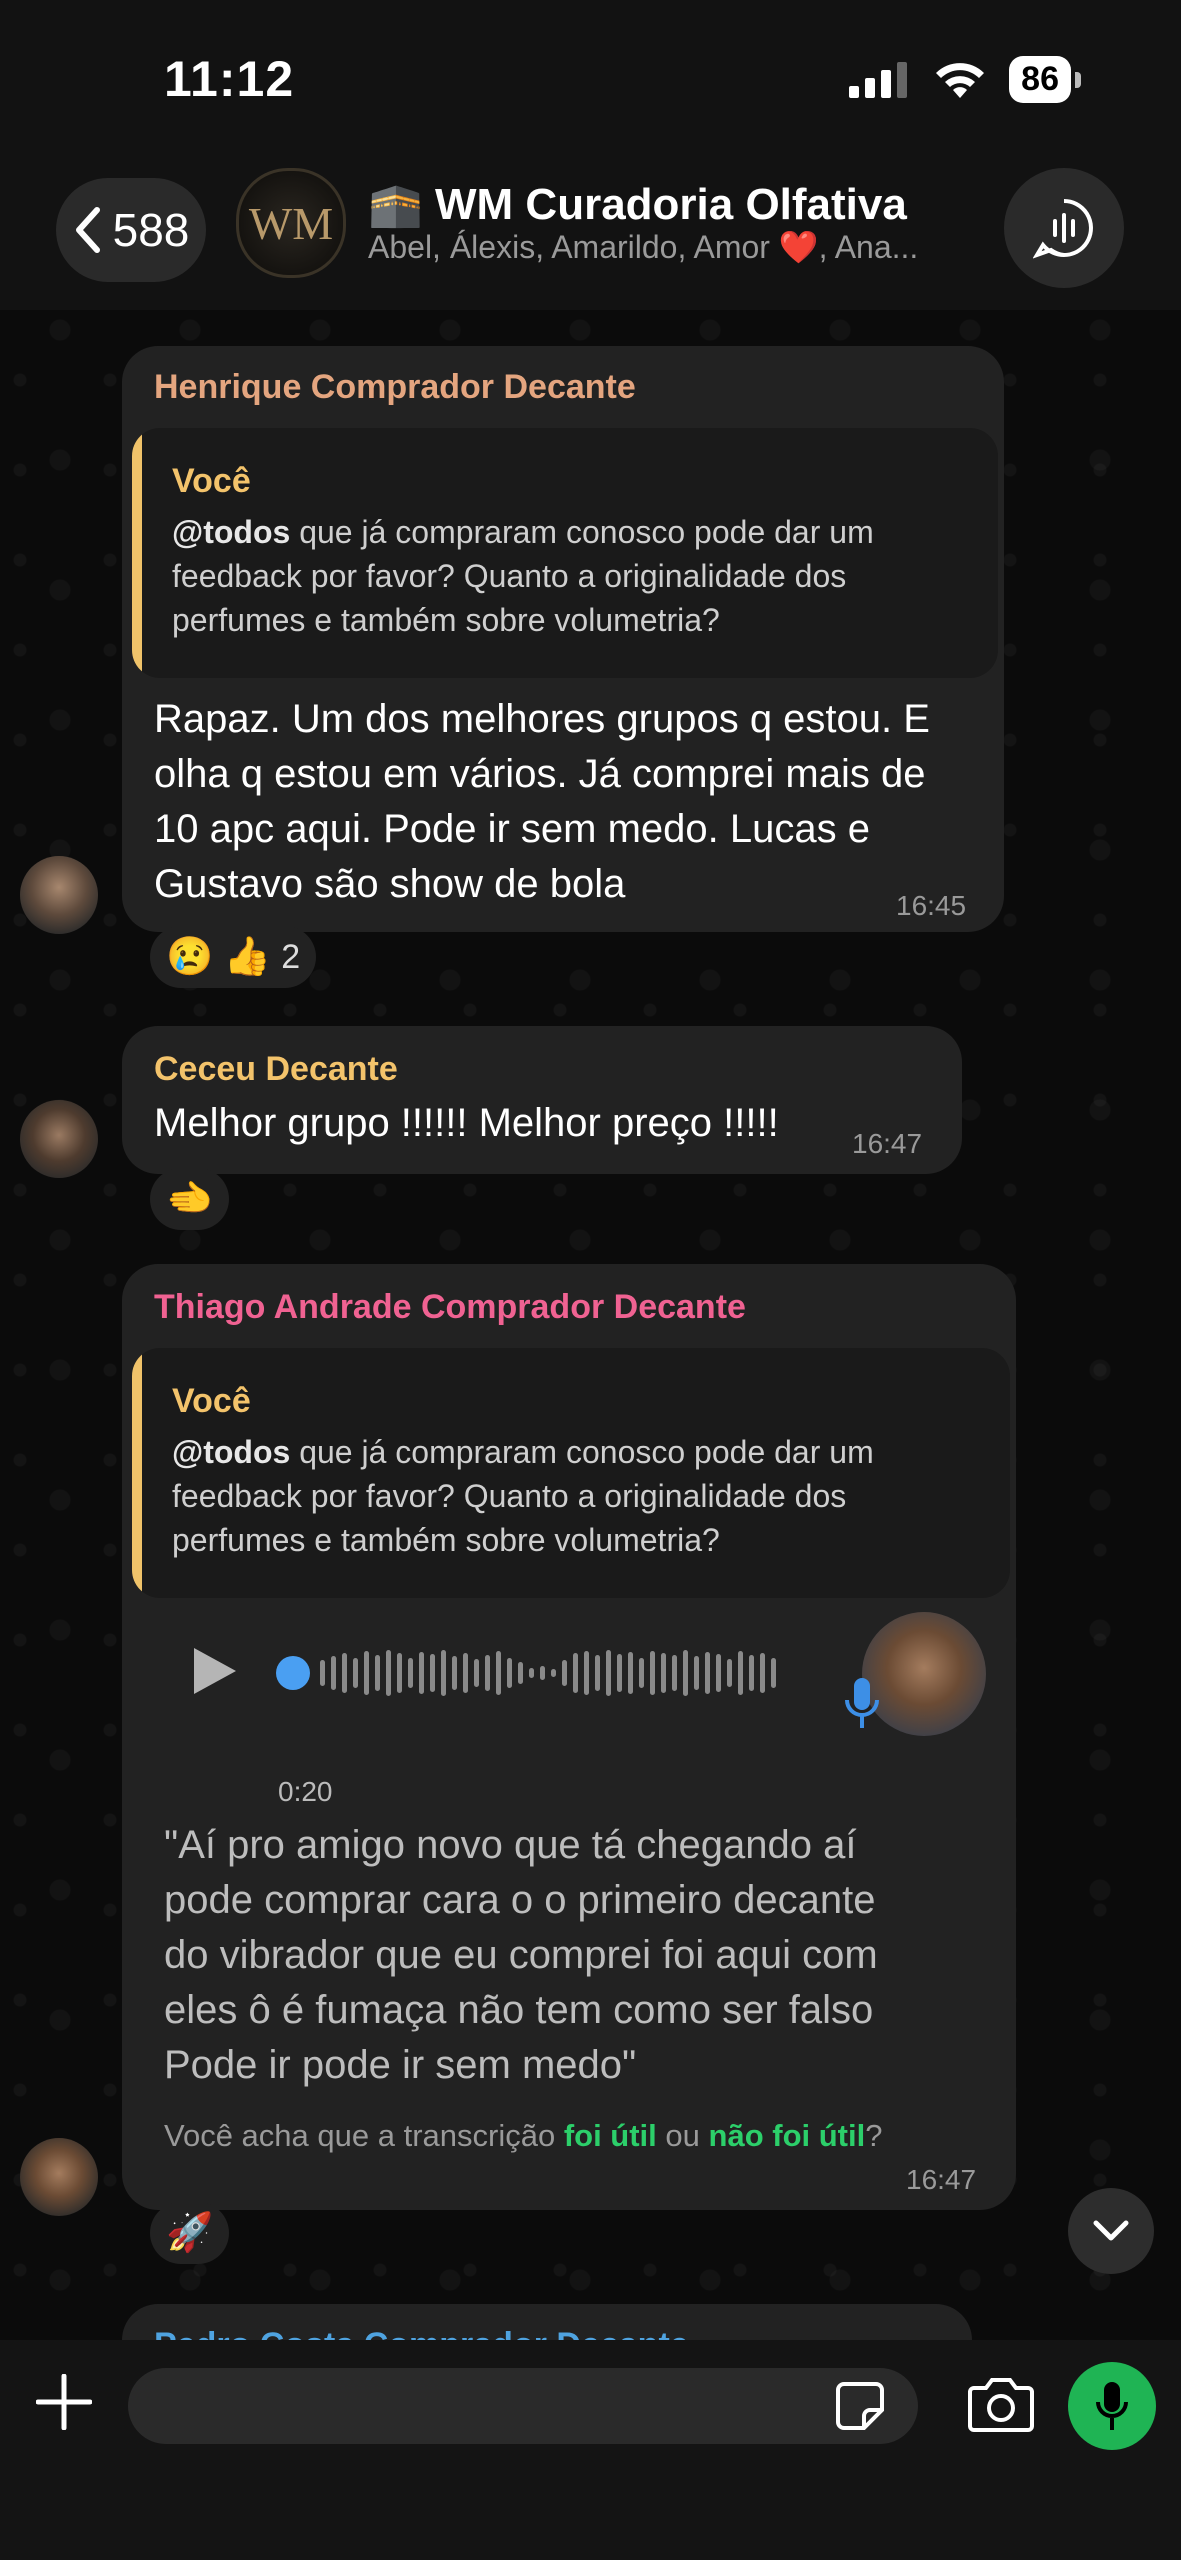 The height and width of the screenshot is (2560, 1181). I want to click on message-input, so click(523, 2406).